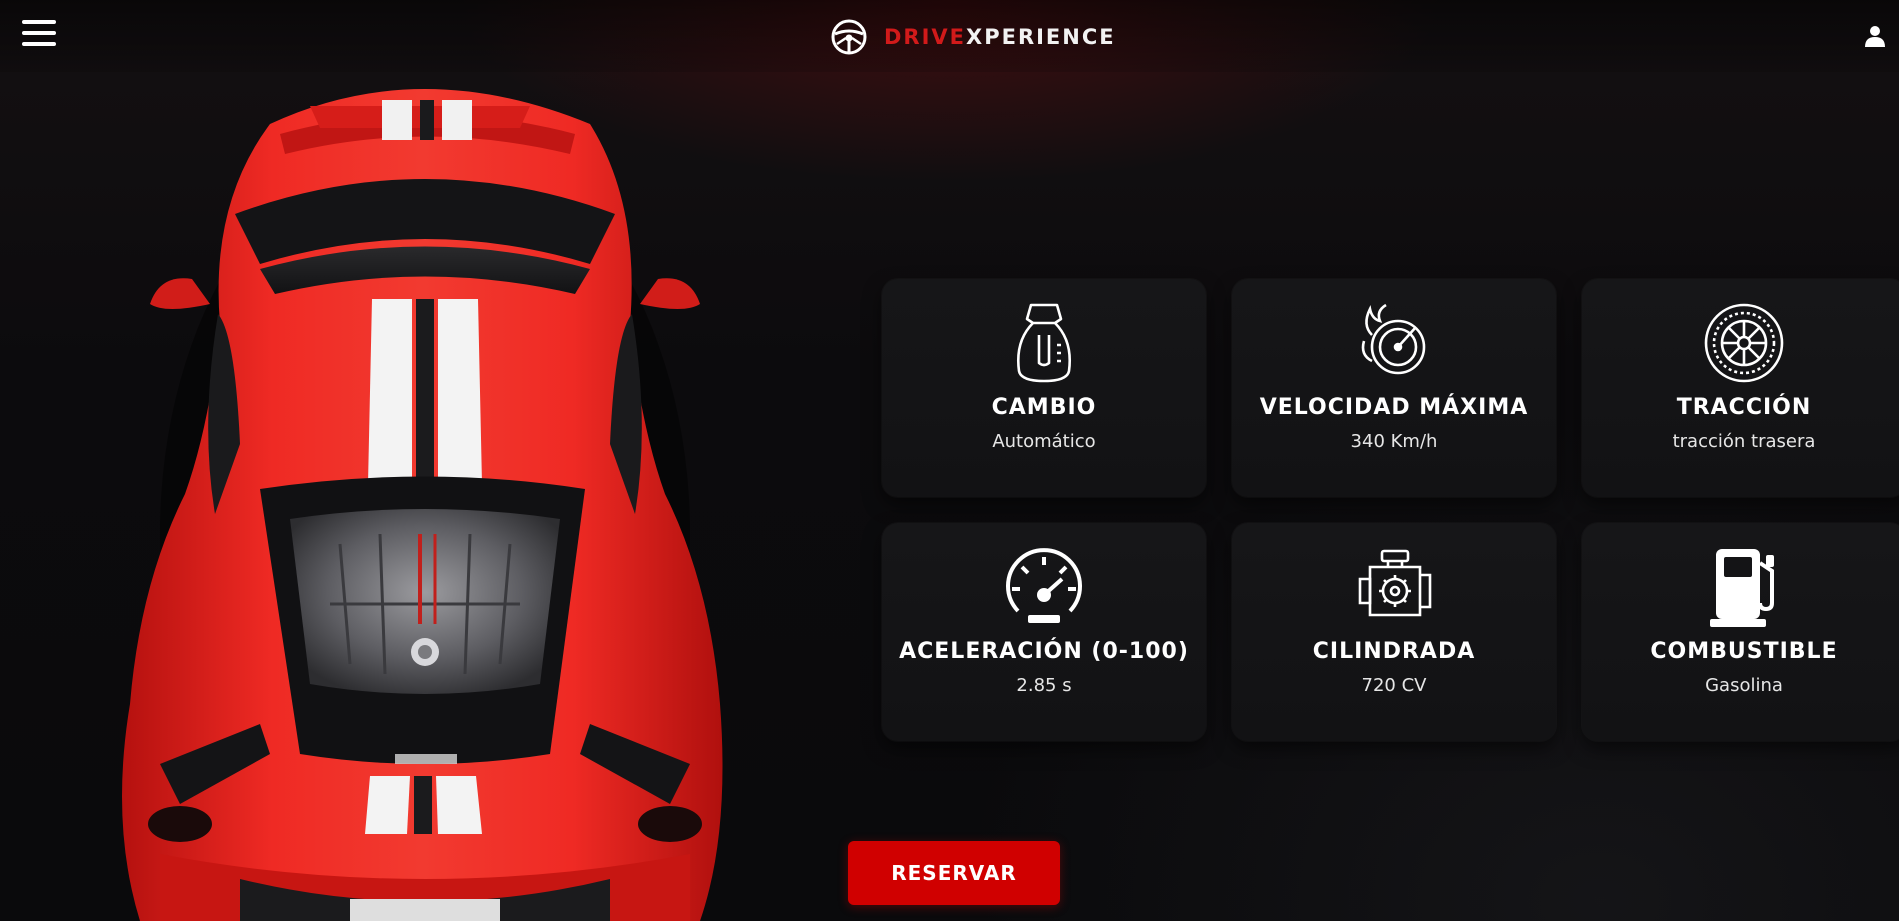 This screenshot has width=1899, height=921. What do you see at coordinates (1740, 632) in the screenshot?
I see `spec-card-fuel: COMBUSTIBLE Gasolina` at bounding box center [1740, 632].